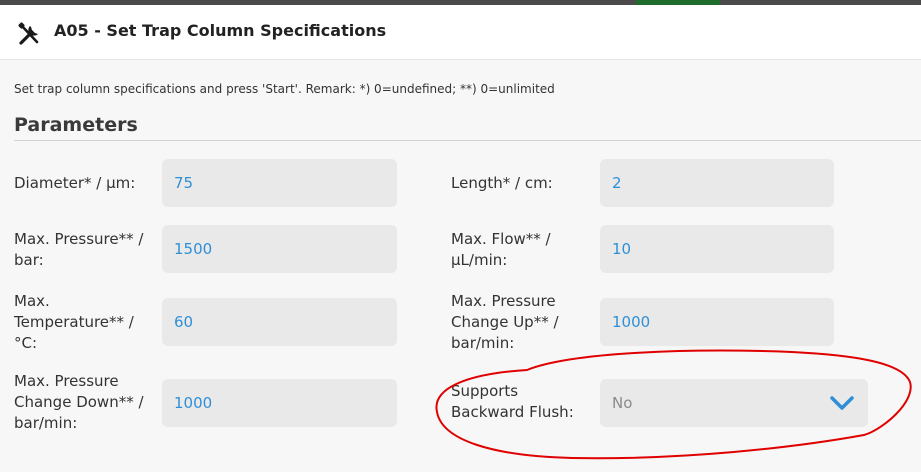 This screenshot has width=921, height=472. What do you see at coordinates (717, 249) in the screenshot?
I see `max-flow-input: 10` at bounding box center [717, 249].